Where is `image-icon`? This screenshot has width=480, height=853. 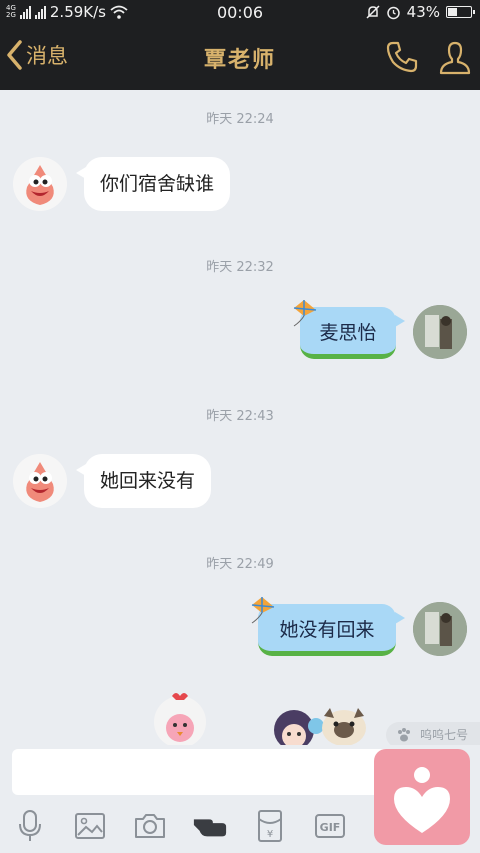
image-icon is located at coordinates (90, 826).